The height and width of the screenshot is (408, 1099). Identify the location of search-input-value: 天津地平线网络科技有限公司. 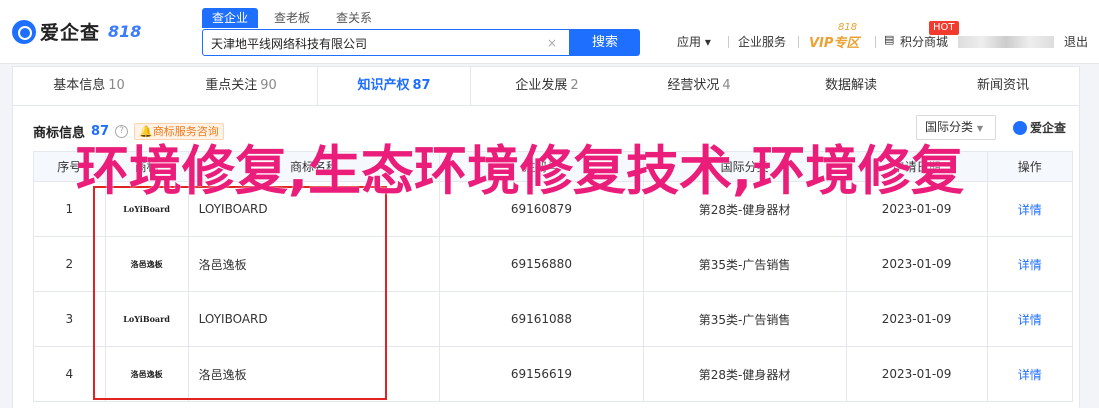
(289, 44).